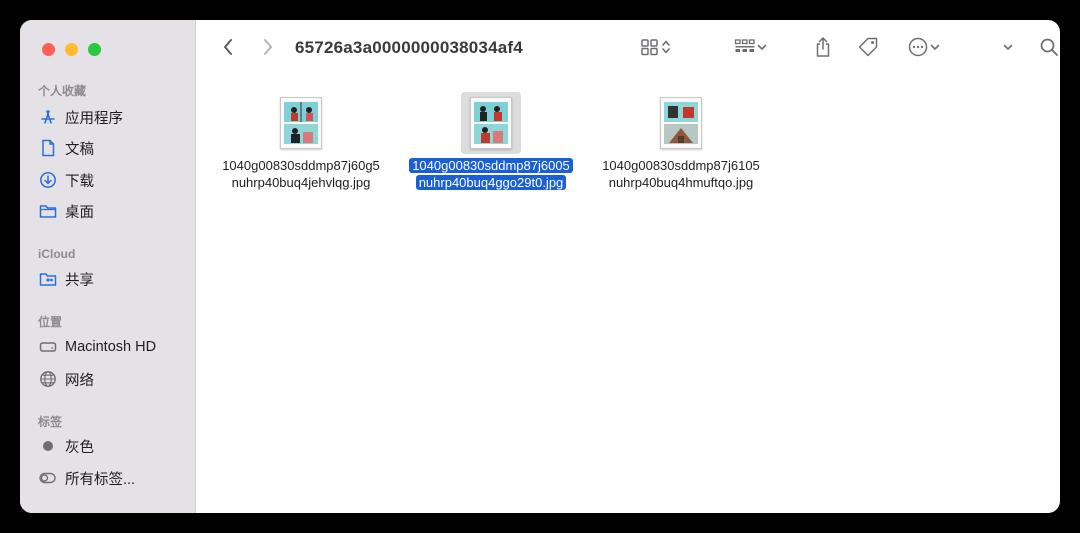  I want to click on sidebar-item-tag-gray: 灰色, so click(113, 446).